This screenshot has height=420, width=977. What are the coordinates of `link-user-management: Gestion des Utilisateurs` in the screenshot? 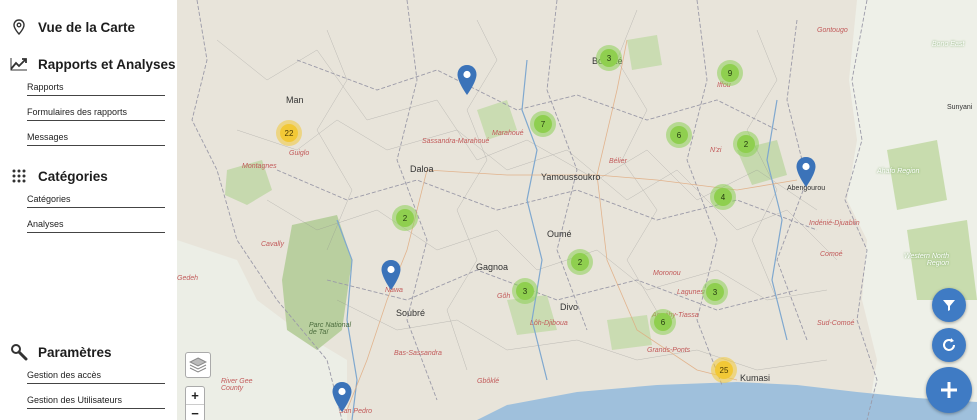 It's located at (96, 402).